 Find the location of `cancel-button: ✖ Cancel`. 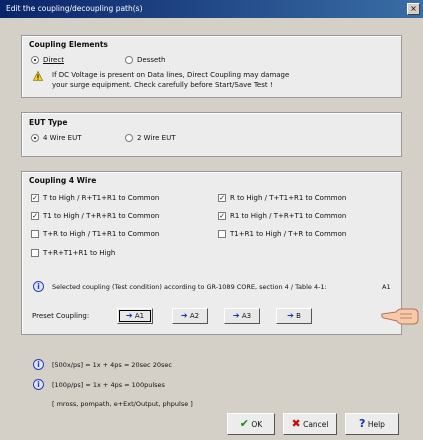

cancel-button: ✖ Cancel is located at coordinates (310, 424).